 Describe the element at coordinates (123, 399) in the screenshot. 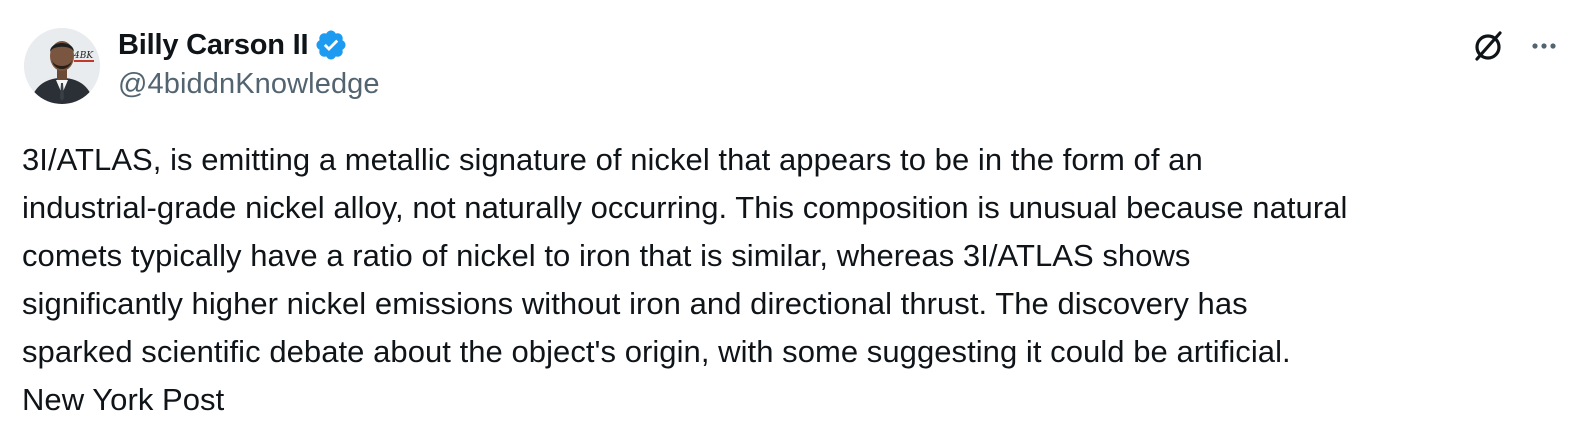

I see `tweet-text-line: New York Post` at that location.